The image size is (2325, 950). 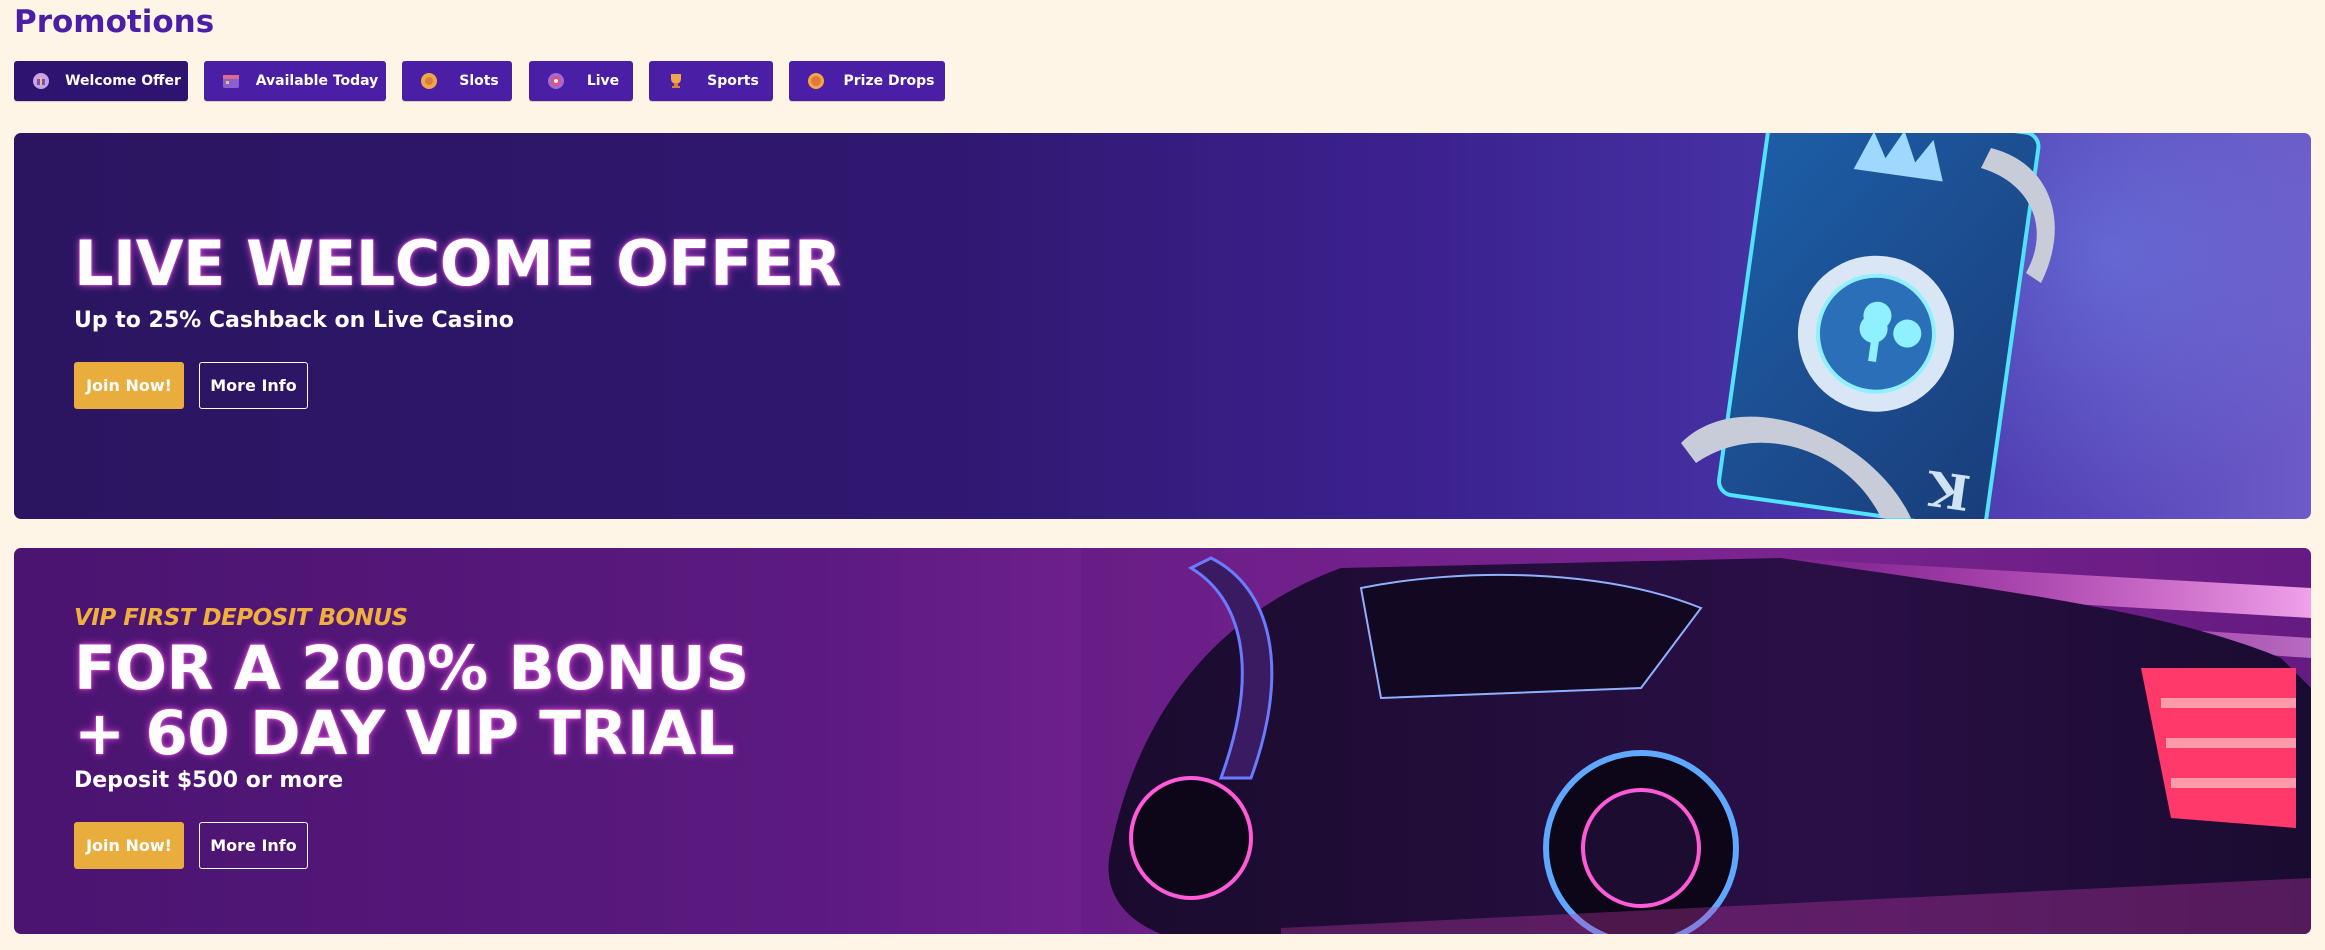 I want to click on banner-subline: Up to 25% Cashback on Live Casino, so click(x=294, y=320).